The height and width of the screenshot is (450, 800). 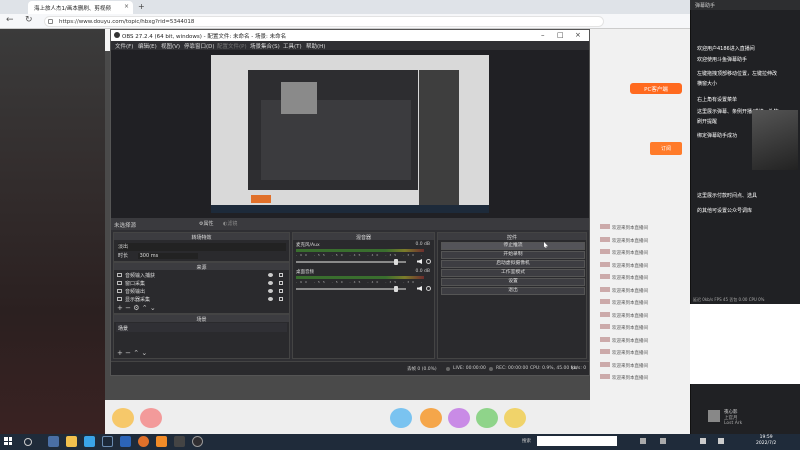 I want to click on transition-select: 淡出, so click(x=202, y=247).